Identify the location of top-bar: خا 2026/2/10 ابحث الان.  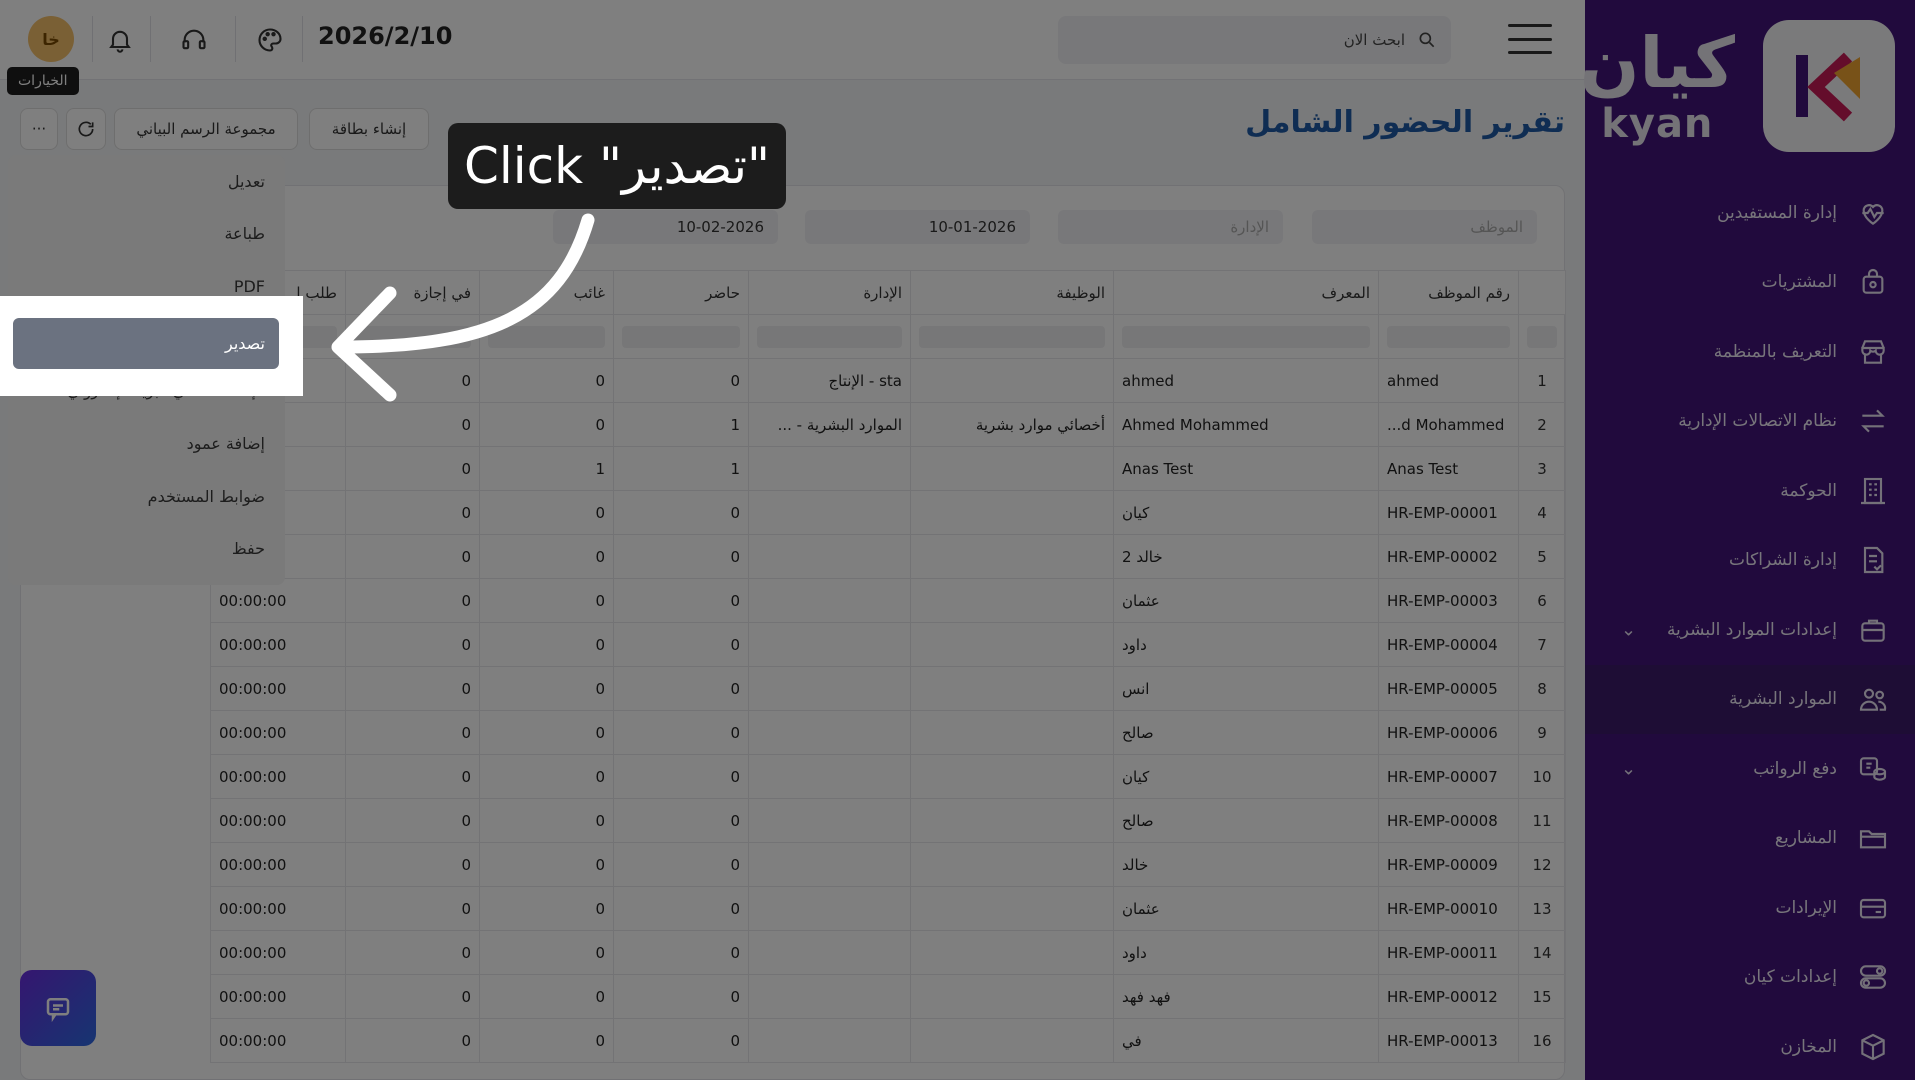
(792, 40).